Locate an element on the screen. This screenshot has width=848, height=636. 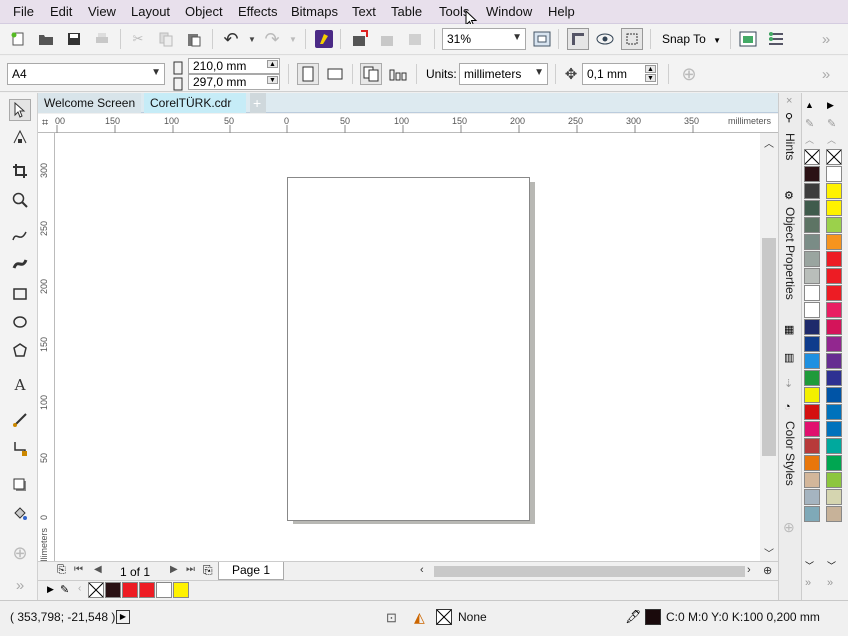
drop-shadow-tool-icon is located at coordinates (20, 485).